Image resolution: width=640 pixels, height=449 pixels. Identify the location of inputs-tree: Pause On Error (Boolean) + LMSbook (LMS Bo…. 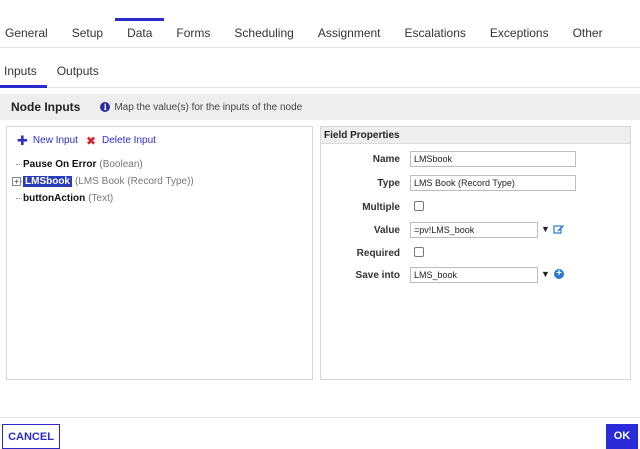
(102, 181).